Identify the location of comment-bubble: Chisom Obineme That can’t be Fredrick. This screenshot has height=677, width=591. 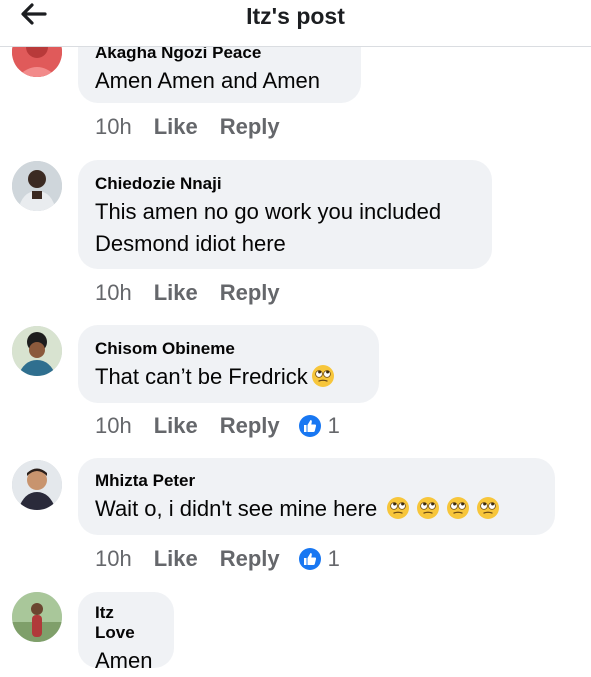
(228, 364).